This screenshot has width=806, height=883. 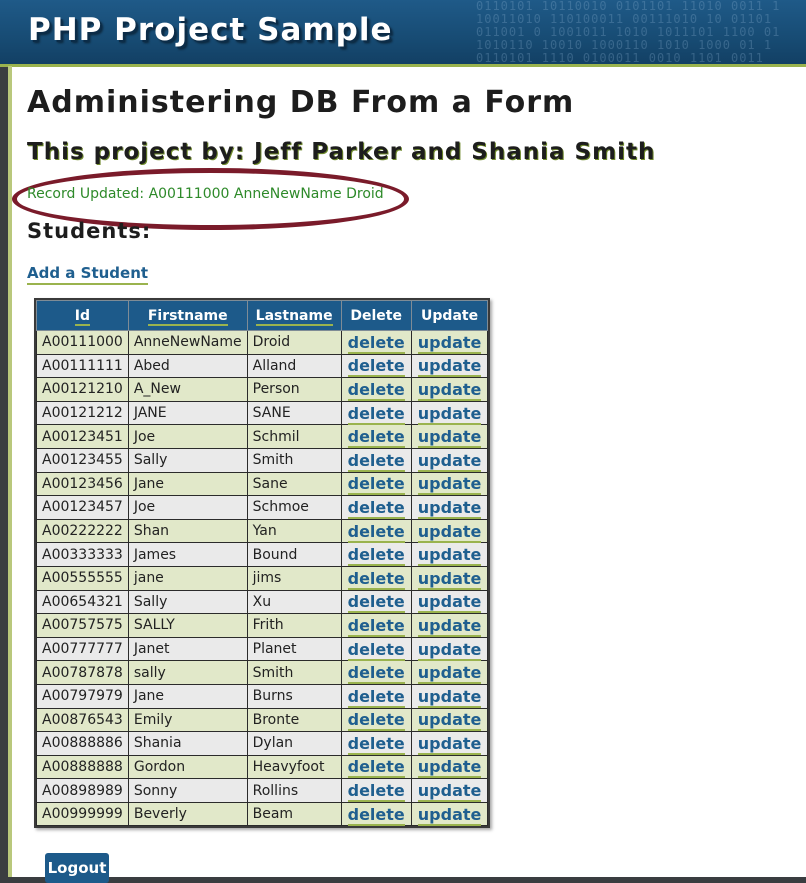 I want to click on column-header-delete: Delete, so click(x=376, y=315).